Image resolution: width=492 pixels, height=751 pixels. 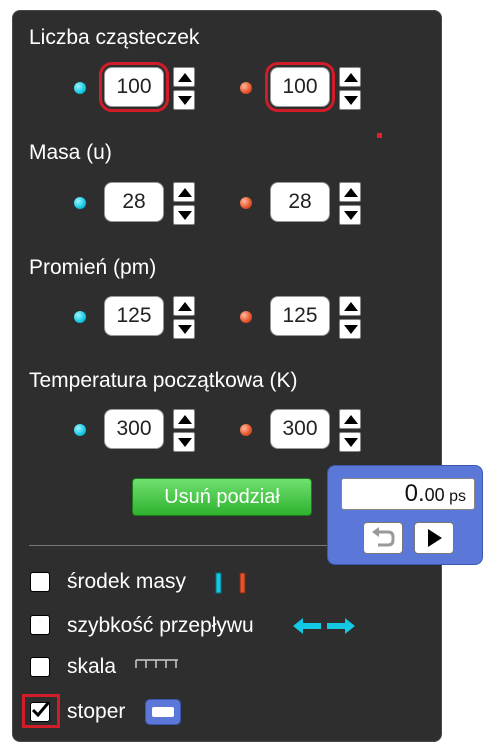 What do you see at coordinates (93, 267) in the screenshot?
I see `radius-heading: Promień (pm)` at bounding box center [93, 267].